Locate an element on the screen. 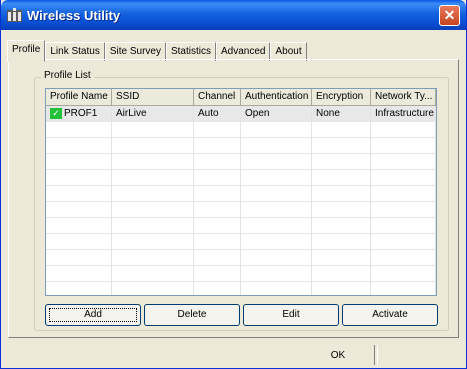 This screenshot has width=467, height=369. tab-profile: Profile is located at coordinates (26, 51).